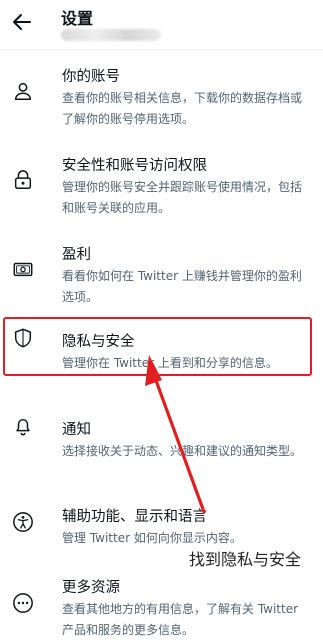 Image resolution: width=323 pixels, height=644 pixels. What do you see at coordinates (182, 451) in the screenshot?
I see `settings-item-description: 选择接收关于动态、兴趣和建议的通知类型。` at bounding box center [182, 451].